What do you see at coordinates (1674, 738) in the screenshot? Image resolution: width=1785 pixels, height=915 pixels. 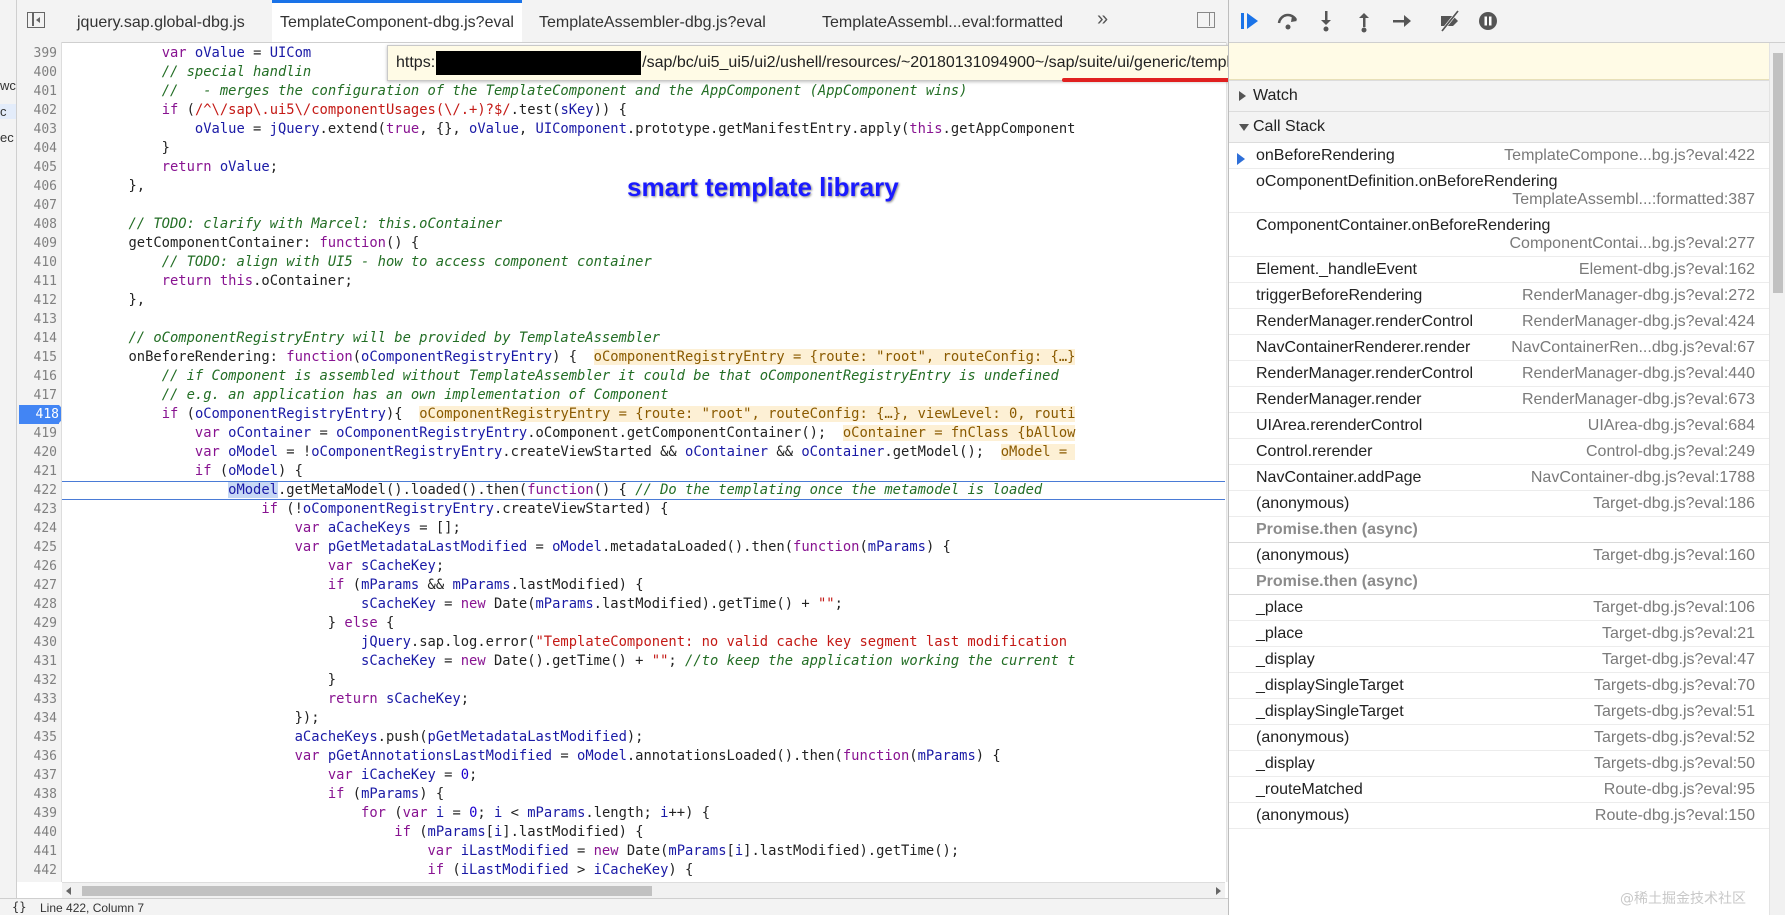 I see `frame-location-link: Targets-dbg.js?eval:52` at bounding box center [1674, 738].